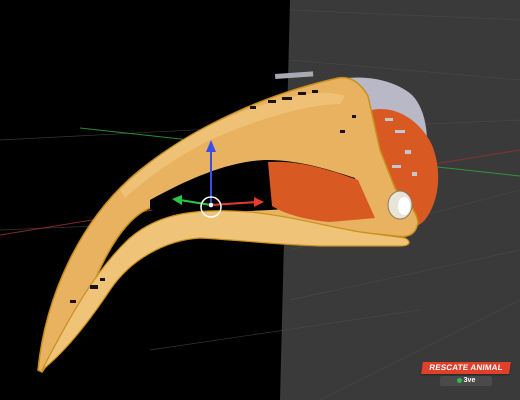 The width and height of the screenshot is (520, 400). I want to click on logo-brand-text: 3ve, so click(469, 380).